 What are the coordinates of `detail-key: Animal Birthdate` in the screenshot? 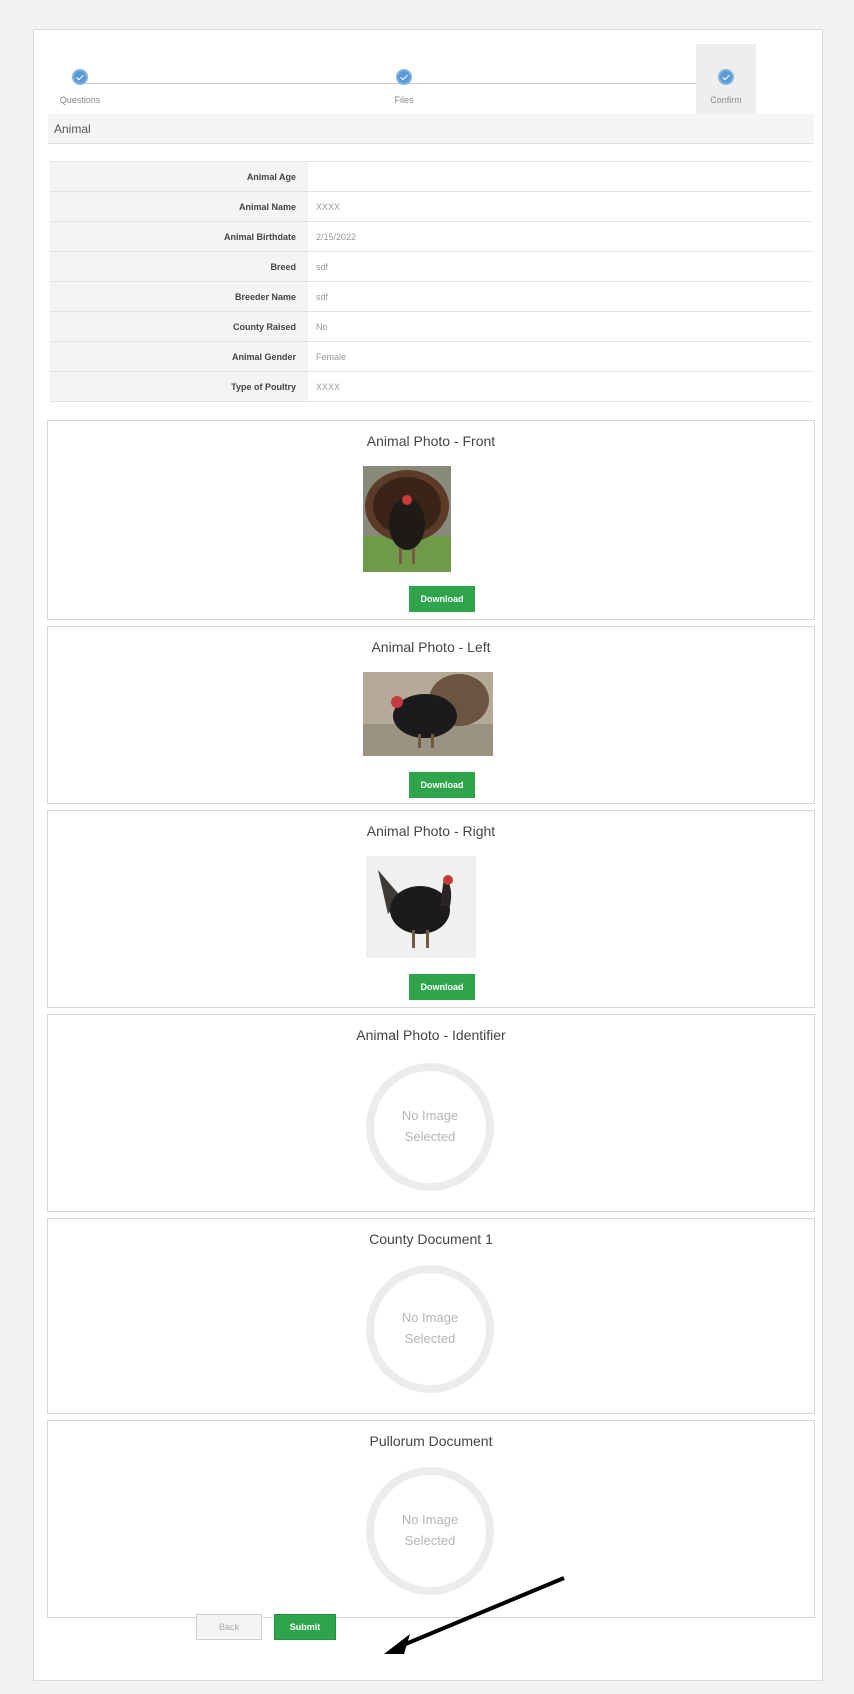 It's located at (179, 236).